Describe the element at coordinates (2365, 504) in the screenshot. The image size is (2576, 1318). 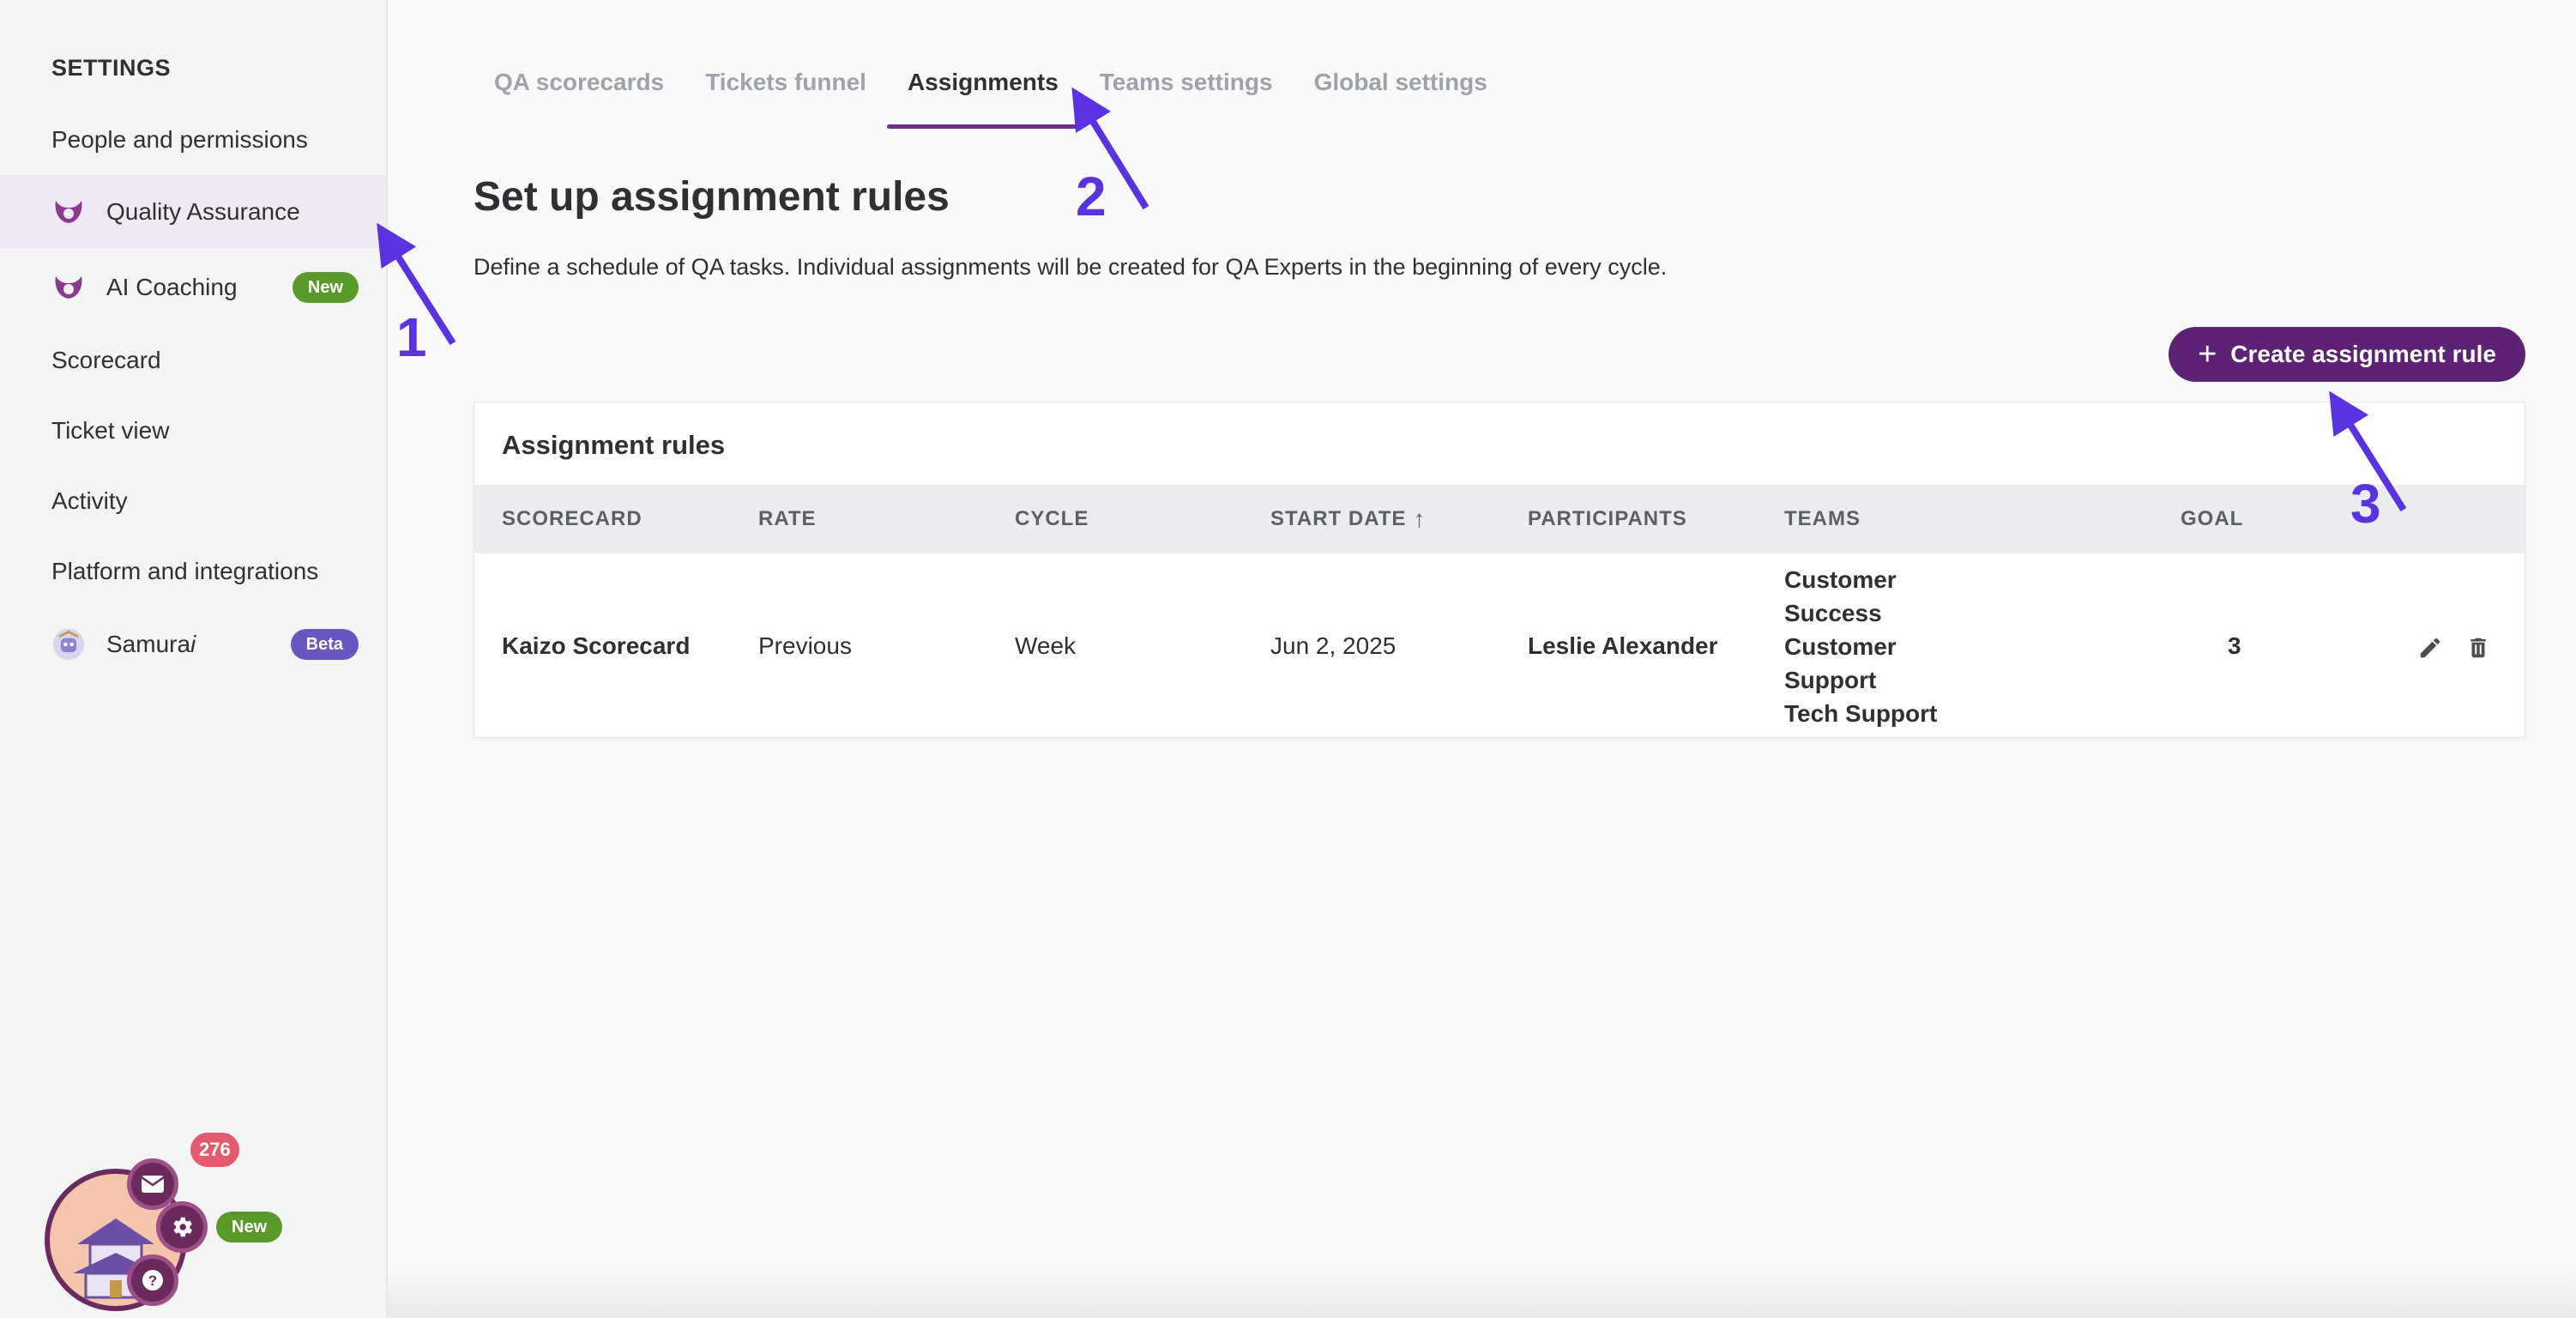
I see `annotation-number-3: 3` at that location.